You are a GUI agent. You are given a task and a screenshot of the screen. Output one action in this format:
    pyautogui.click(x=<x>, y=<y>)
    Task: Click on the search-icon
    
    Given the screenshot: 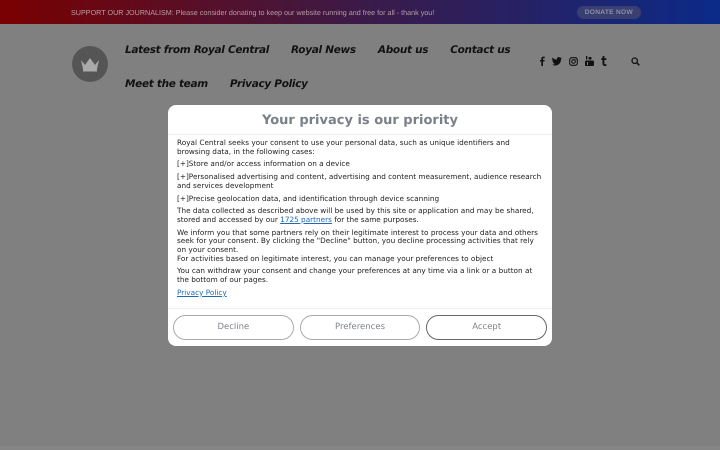 What is the action you would take?
    pyautogui.click(x=635, y=61)
    